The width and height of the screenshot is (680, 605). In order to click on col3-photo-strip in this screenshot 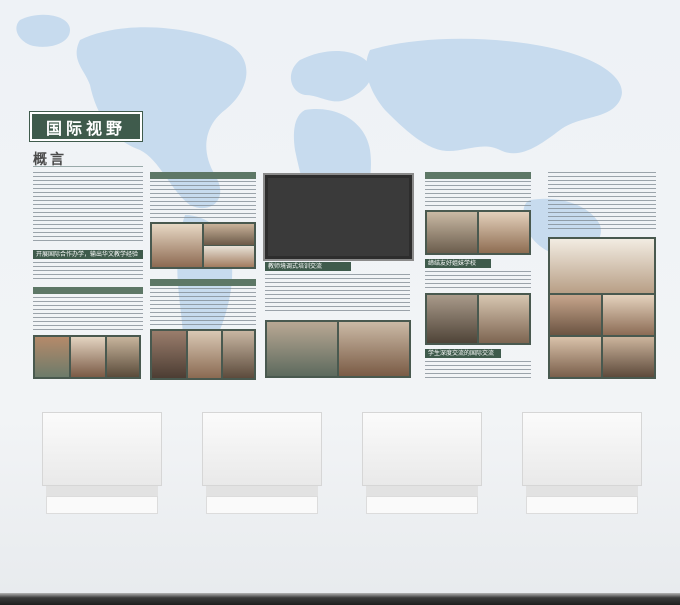, I will do `click(338, 349)`.